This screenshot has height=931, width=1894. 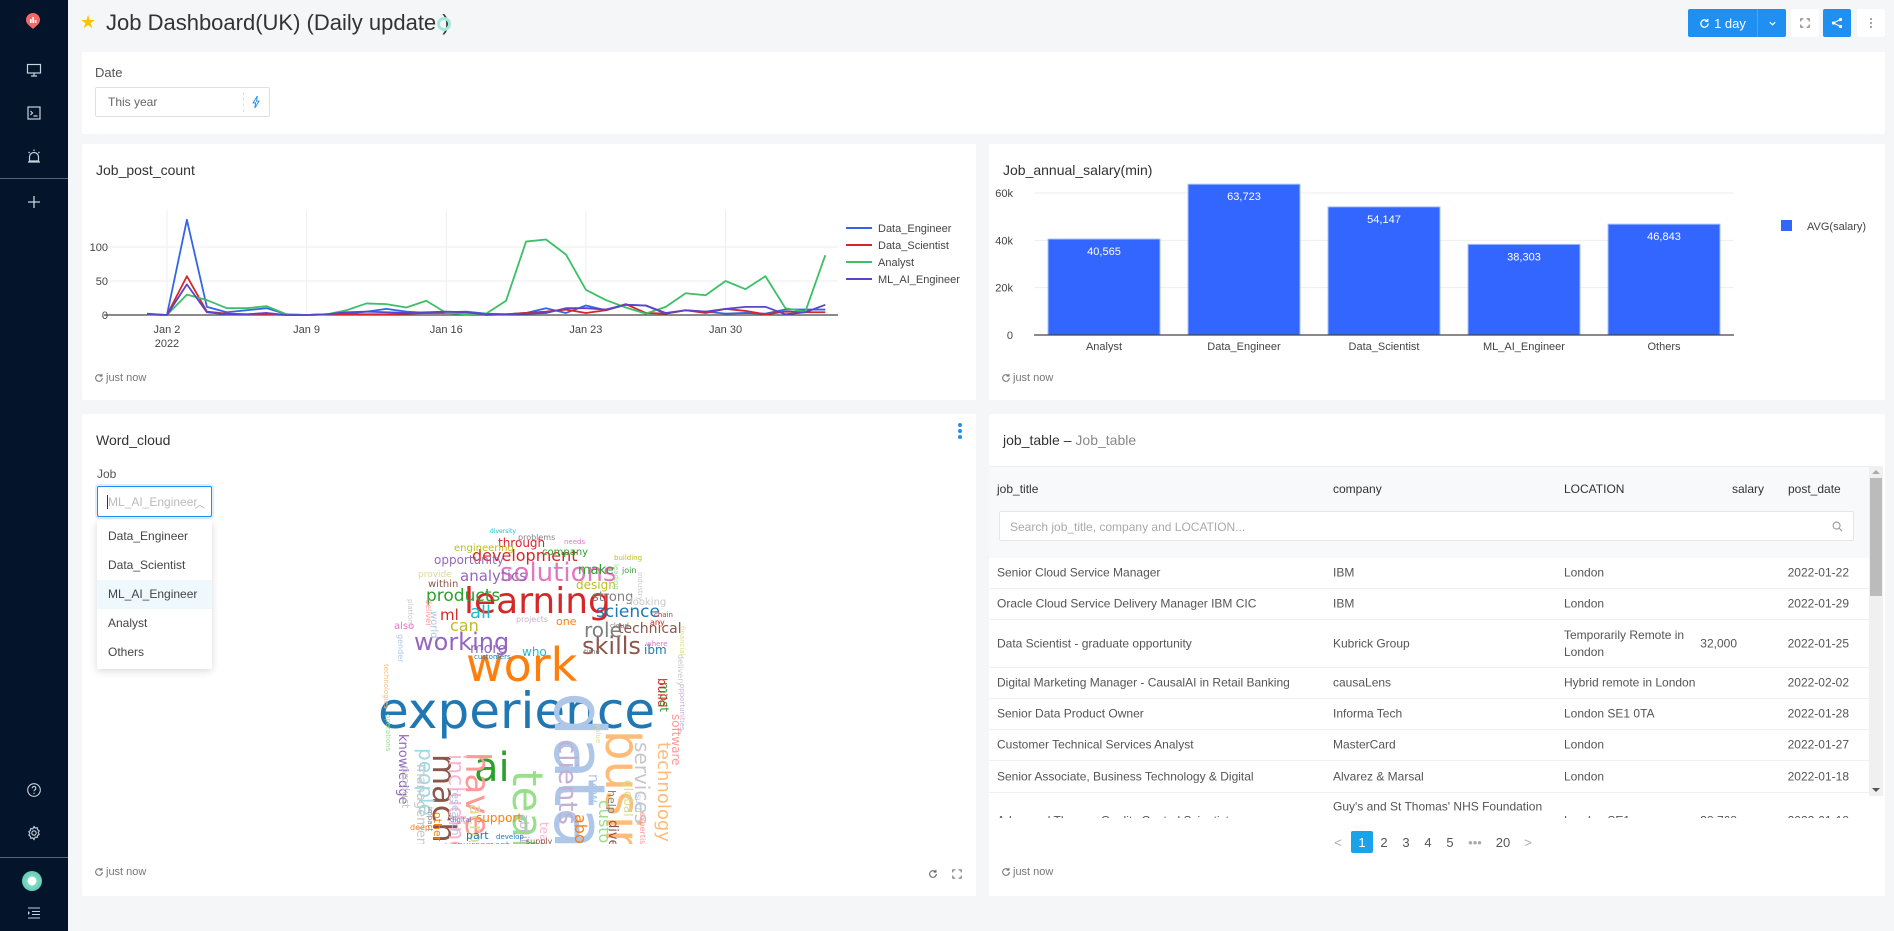 I want to click on refresh-interval-button: 1 day, so click(x=1737, y=23).